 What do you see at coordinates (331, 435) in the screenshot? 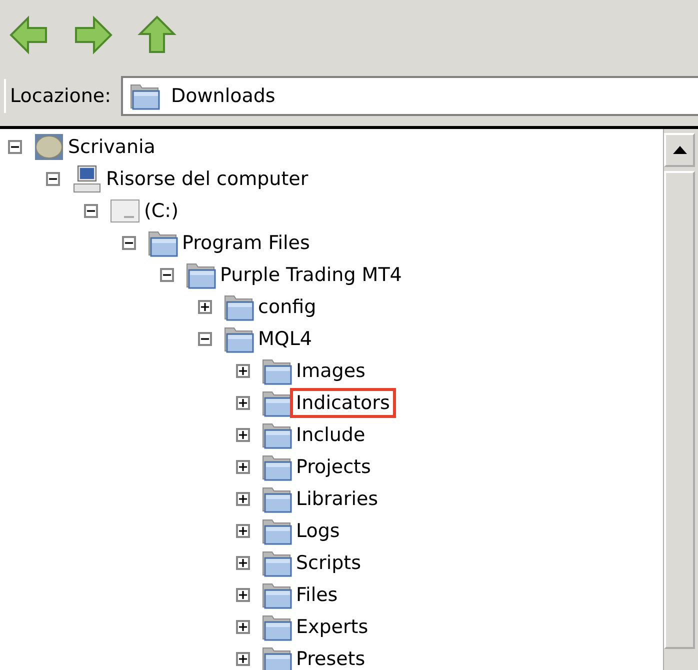
I see `tree-item: Include` at bounding box center [331, 435].